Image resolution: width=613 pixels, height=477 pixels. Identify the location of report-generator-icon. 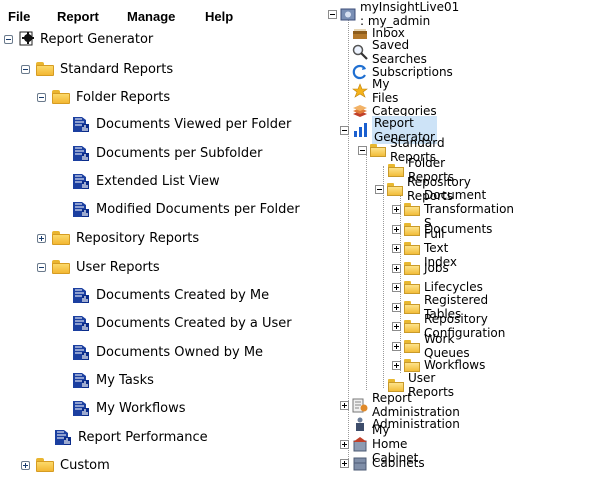
(28, 39).